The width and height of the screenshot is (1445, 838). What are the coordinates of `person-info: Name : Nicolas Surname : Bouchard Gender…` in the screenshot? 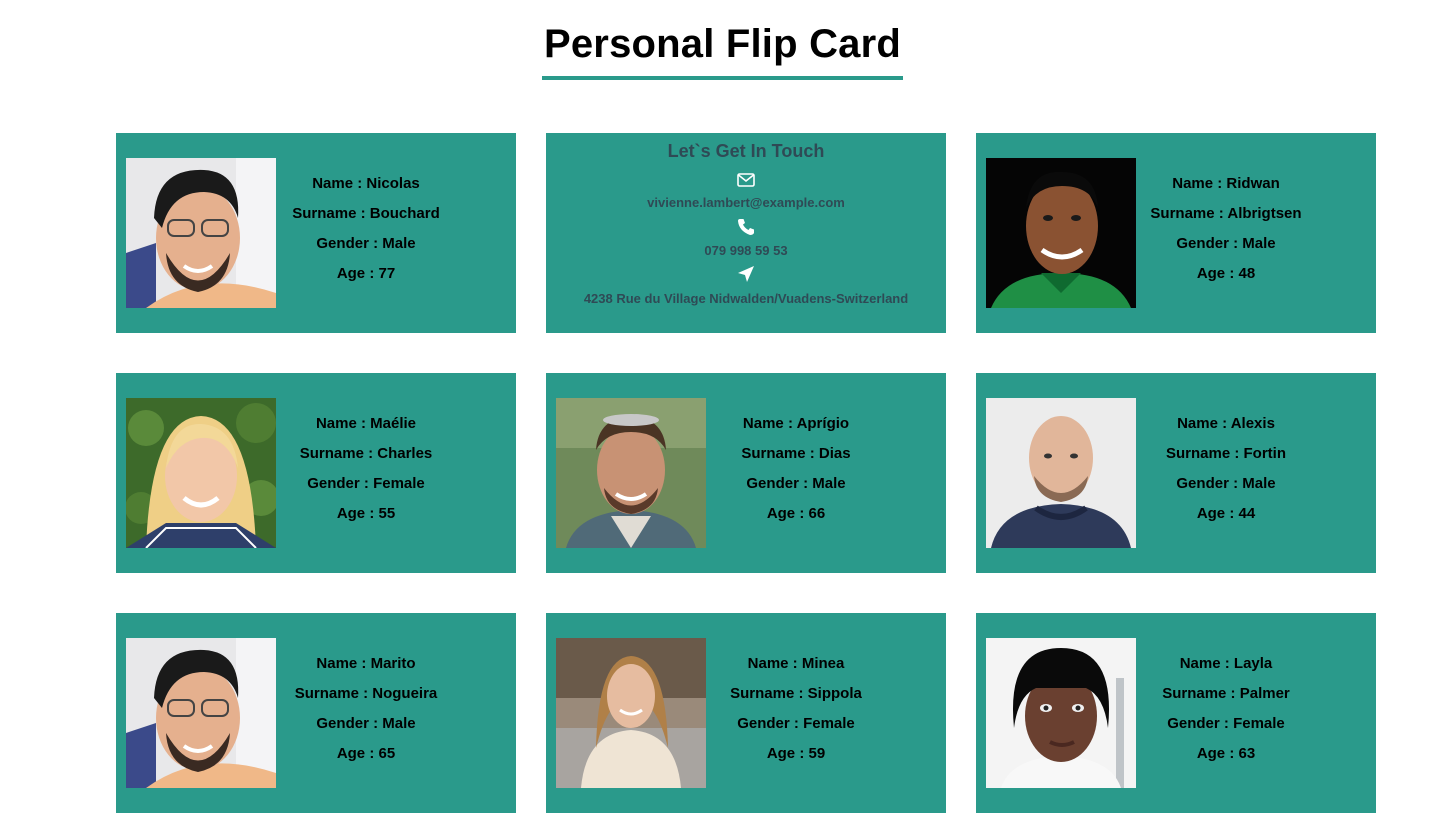 It's located at (366, 231).